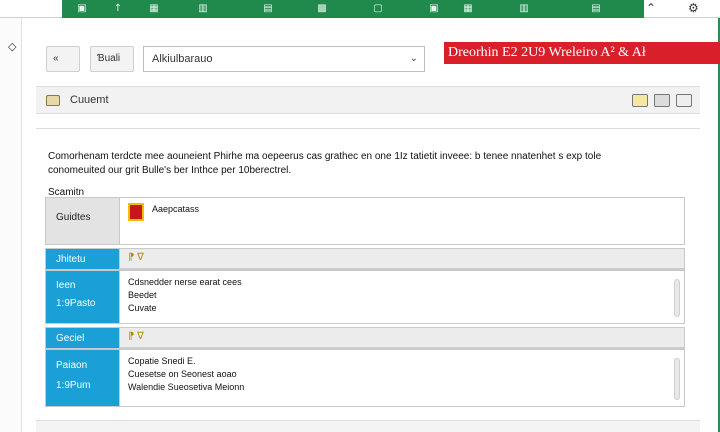 The width and height of the screenshot is (720, 432). I want to click on table-row: Jhitetu ⁋ ∇, so click(365, 259).